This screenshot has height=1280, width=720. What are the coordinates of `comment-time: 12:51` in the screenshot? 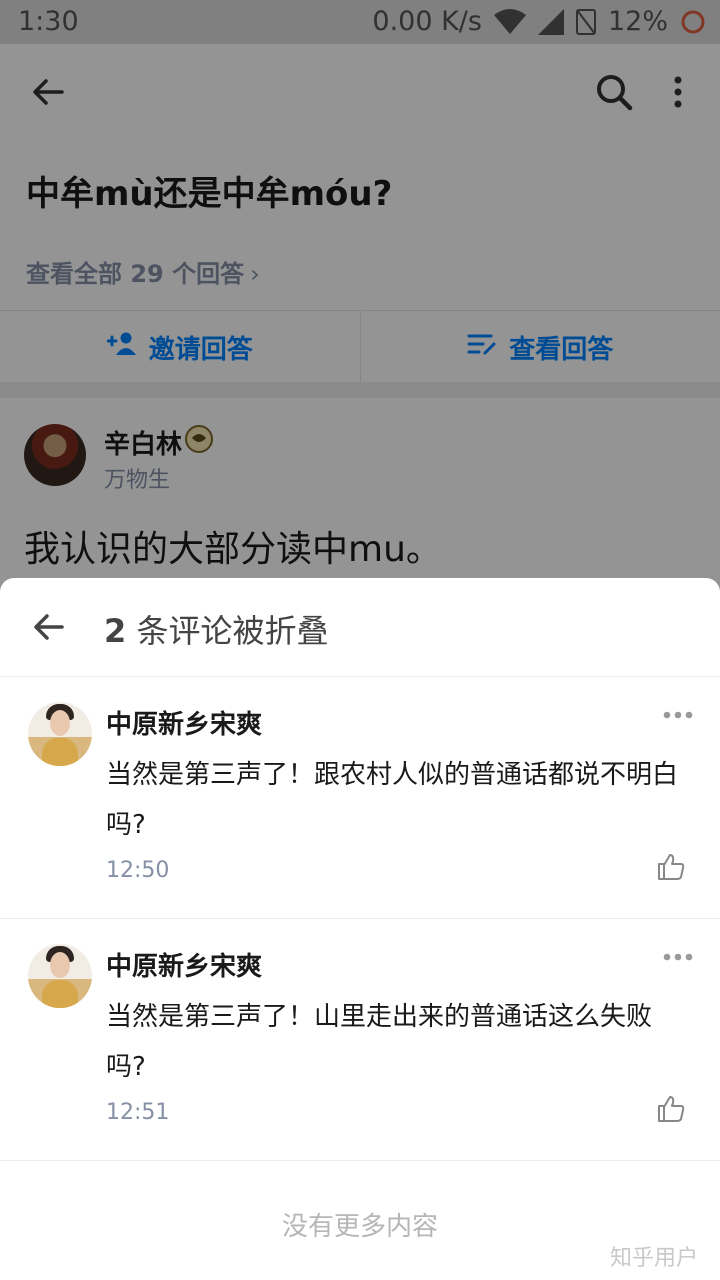 It's located at (138, 1112).